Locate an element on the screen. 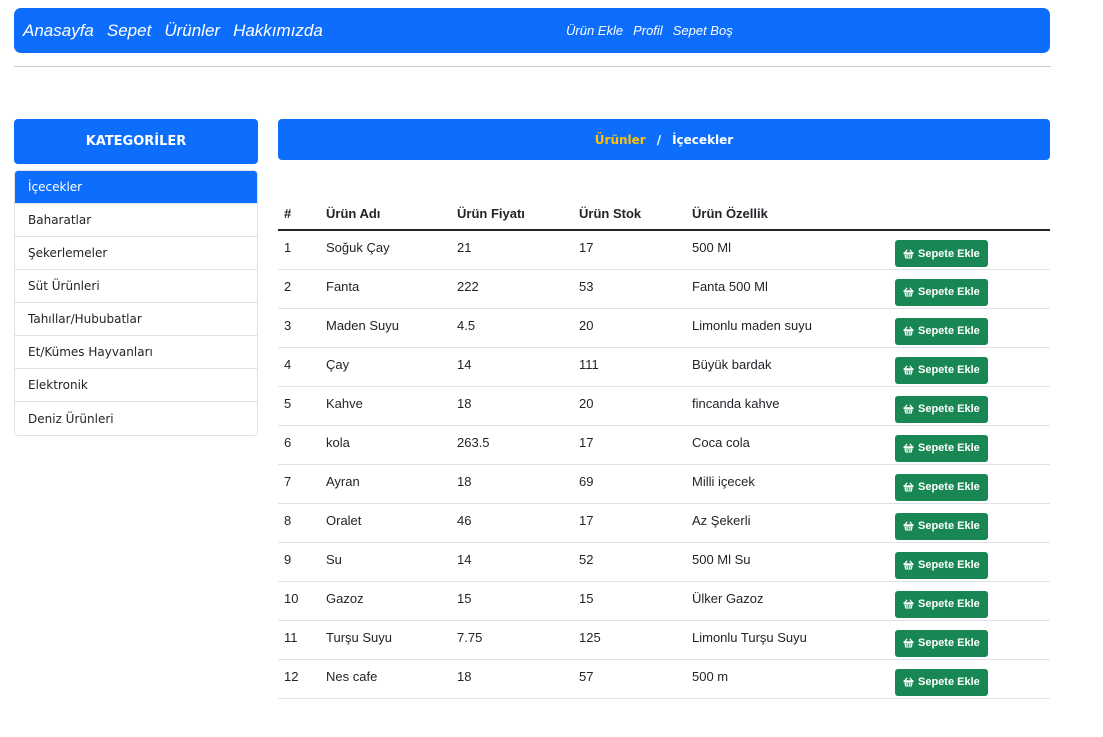 Image resolution: width=1103 pixels, height=737 pixels. nav-link-cart-status: Sepet Boş is located at coordinates (703, 30).